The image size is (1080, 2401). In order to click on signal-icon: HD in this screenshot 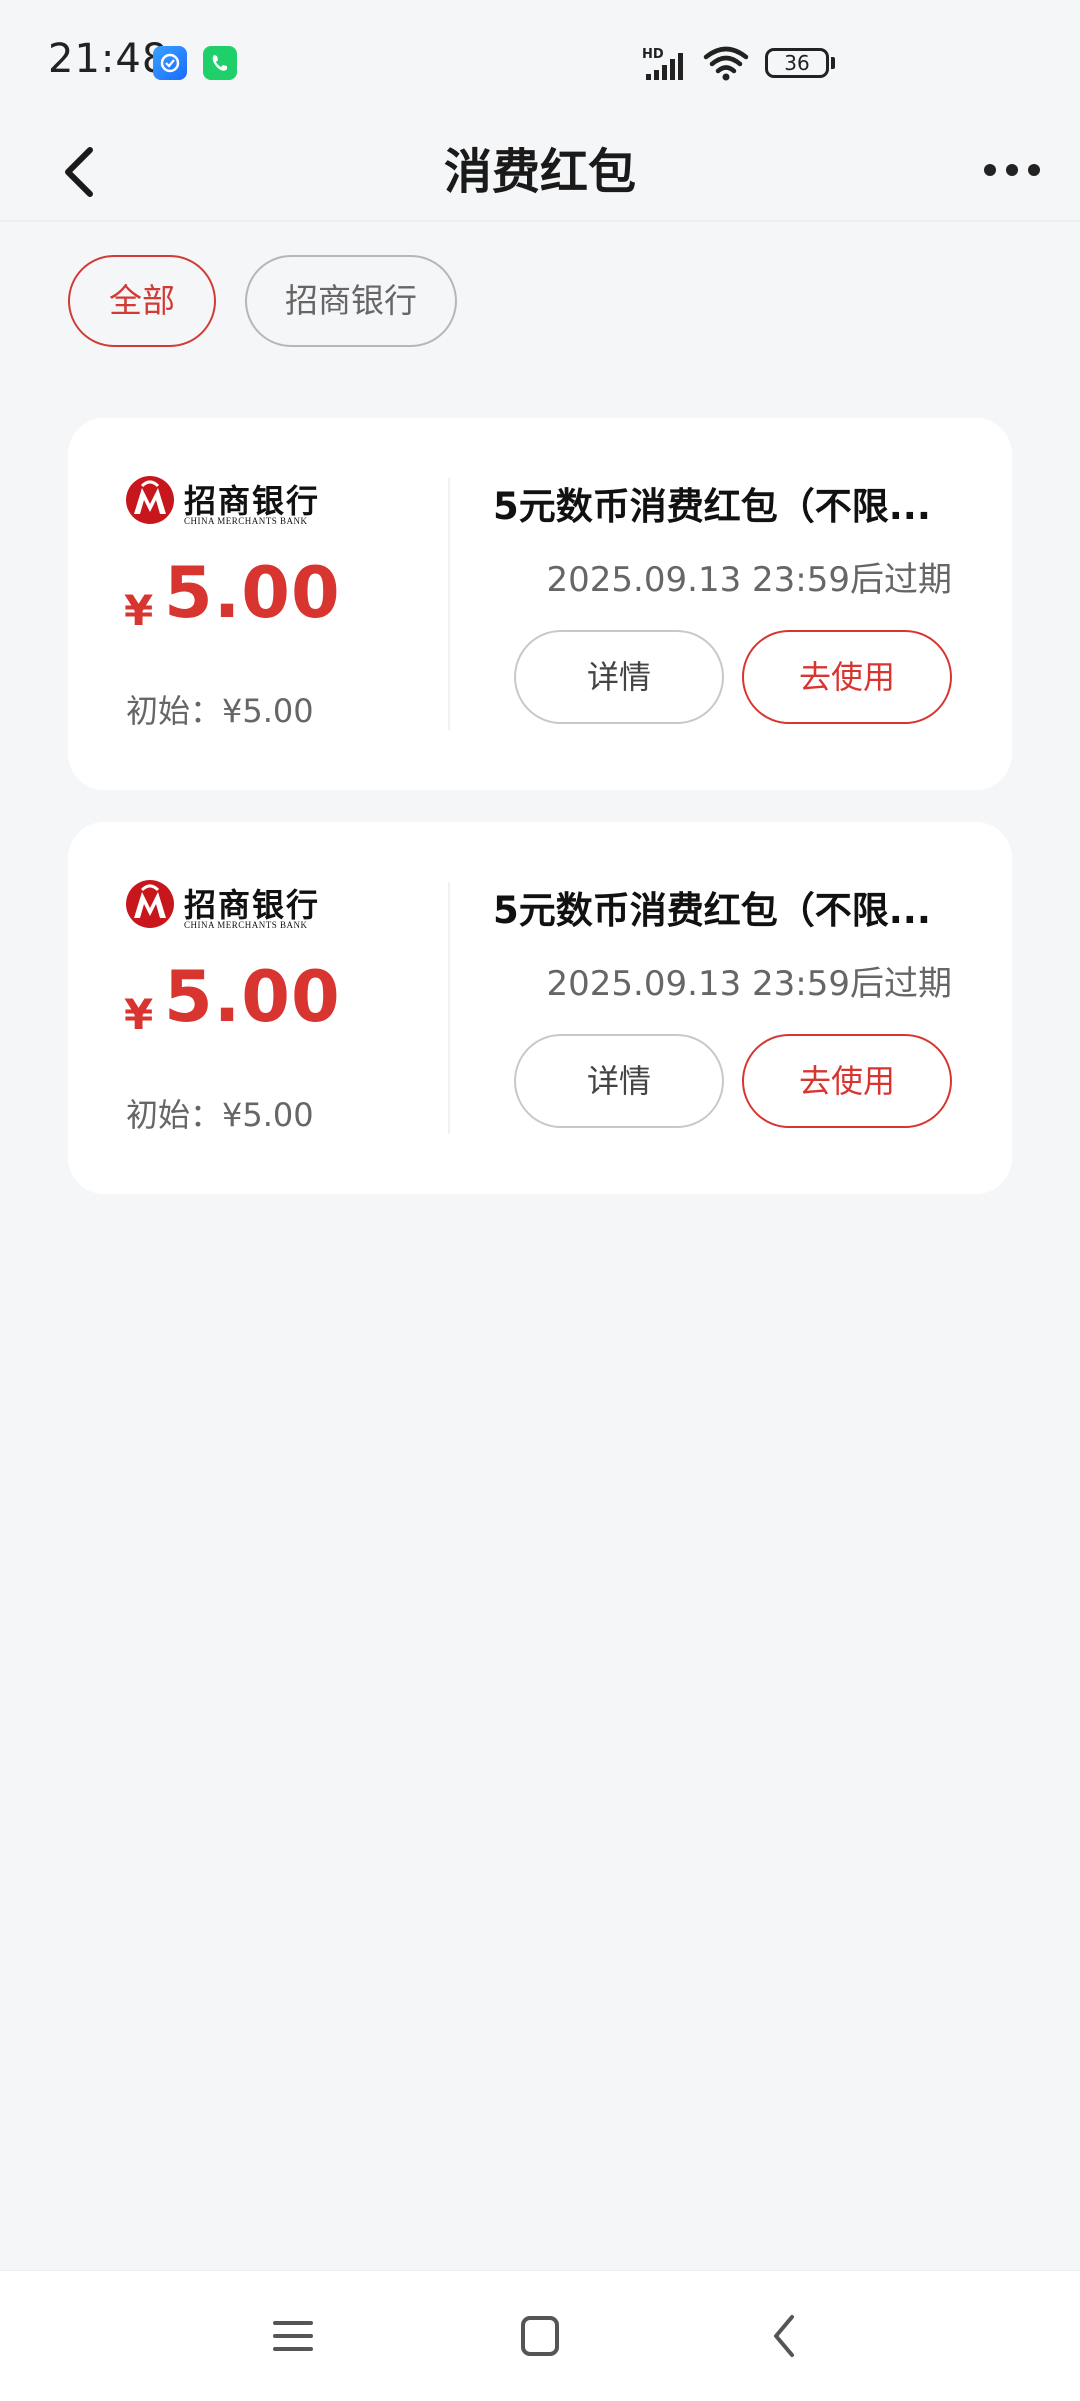, I will do `click(666, 66)`.